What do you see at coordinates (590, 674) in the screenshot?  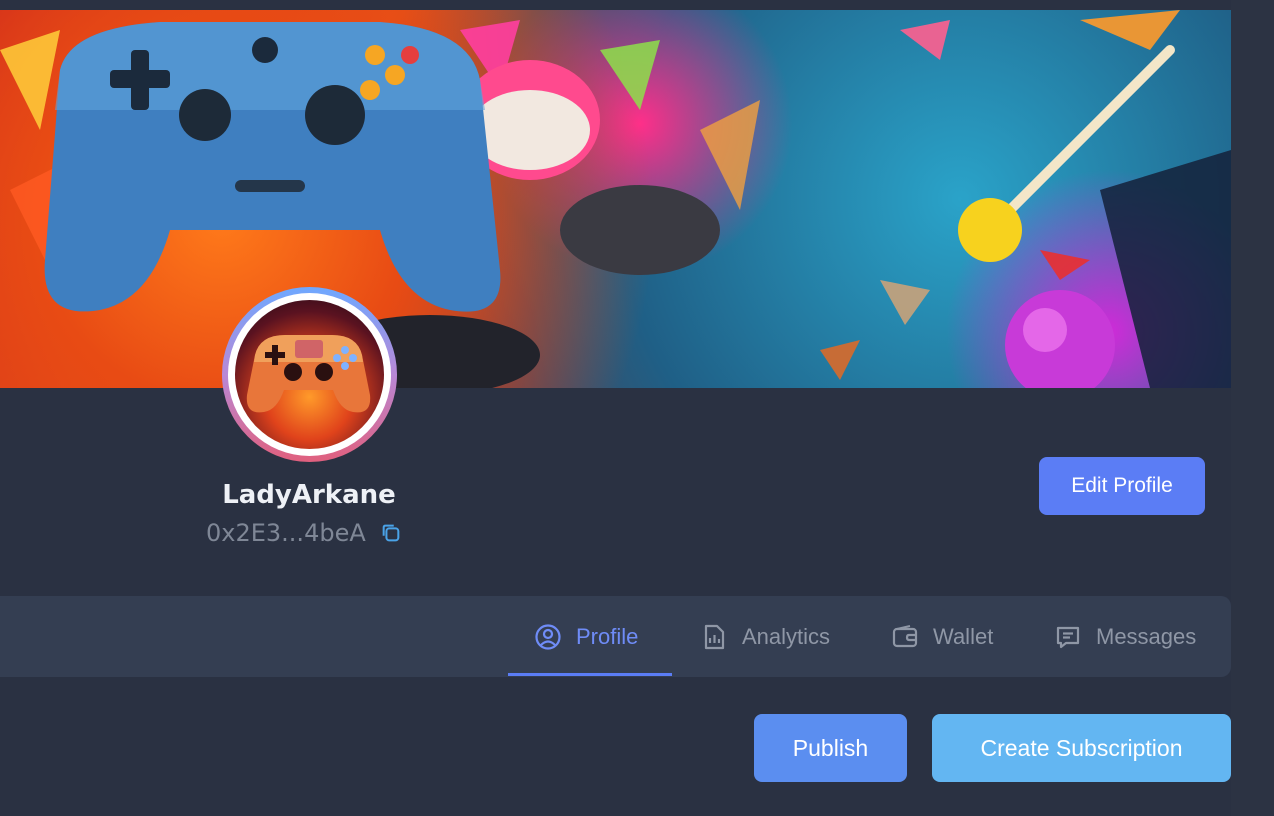 I see `active-tab-indicator` at bounding box center [590, 674].